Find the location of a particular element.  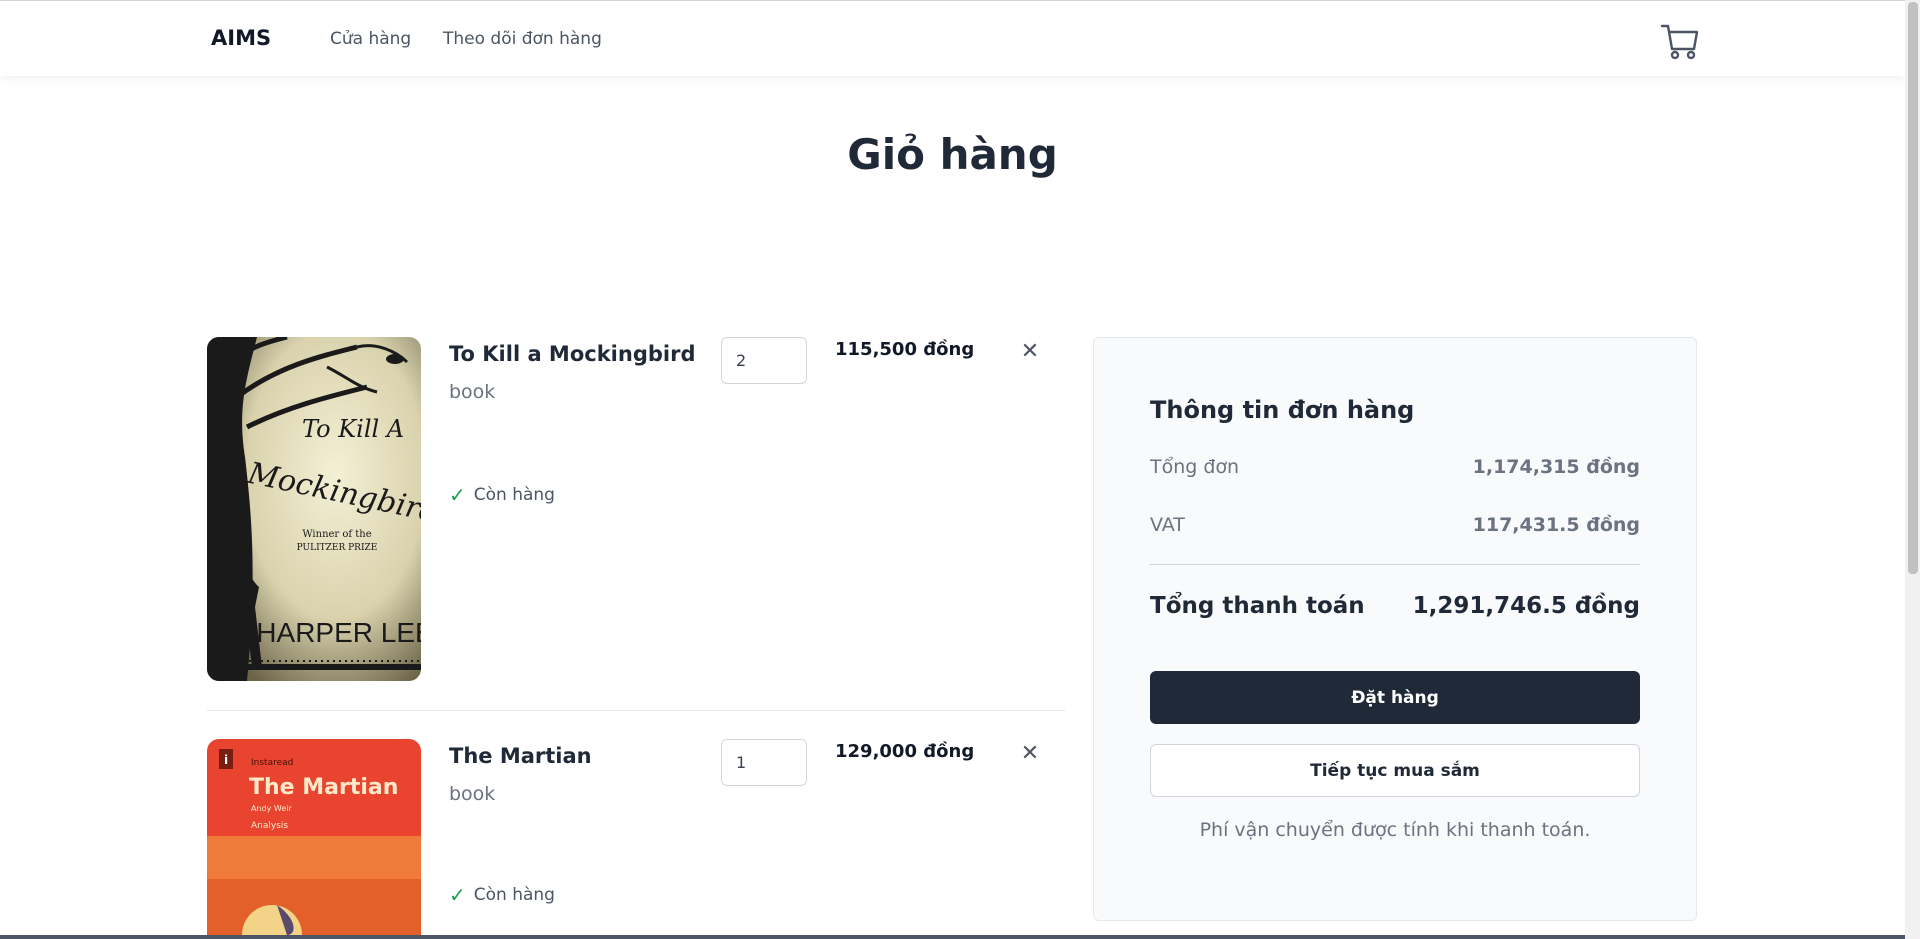

item-name: To Kill a Mockingbird is located at coordinates (572, 354).